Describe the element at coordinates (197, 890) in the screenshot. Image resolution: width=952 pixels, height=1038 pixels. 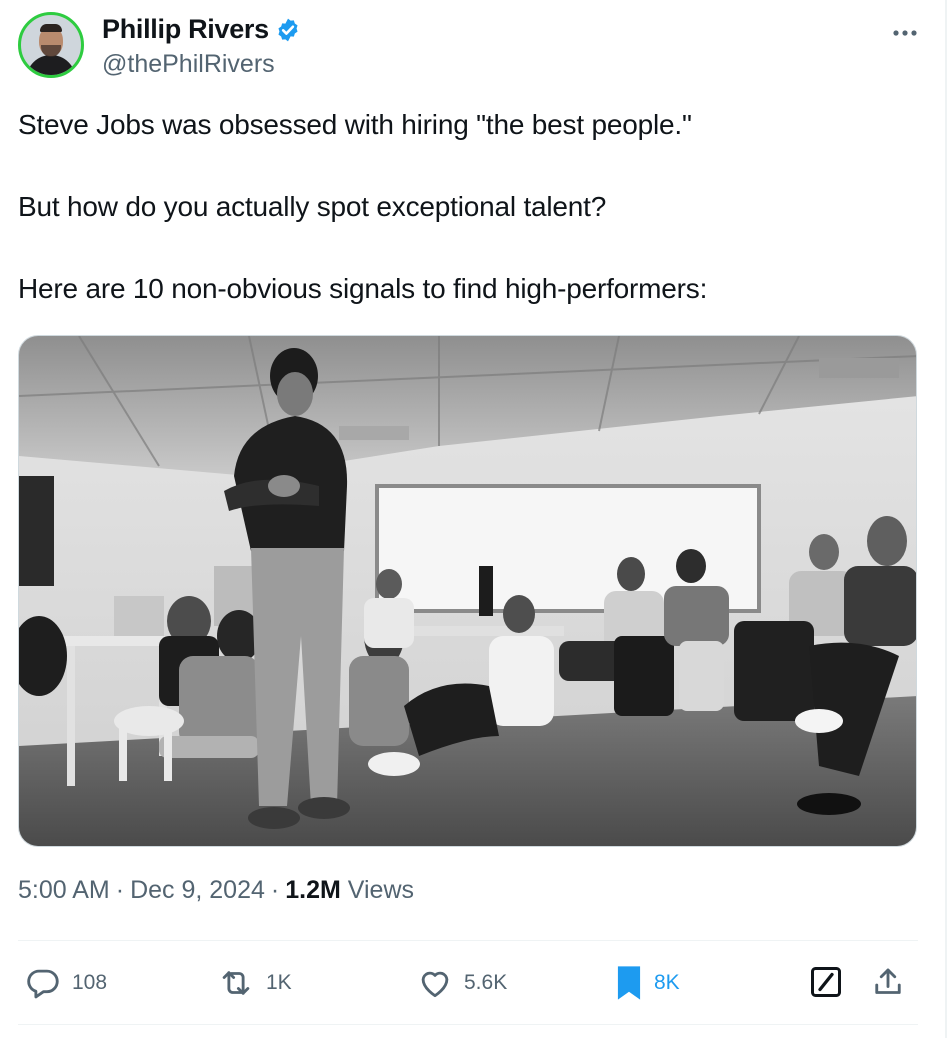
I see `tweet-date: Dec 9, 2024` at that location.